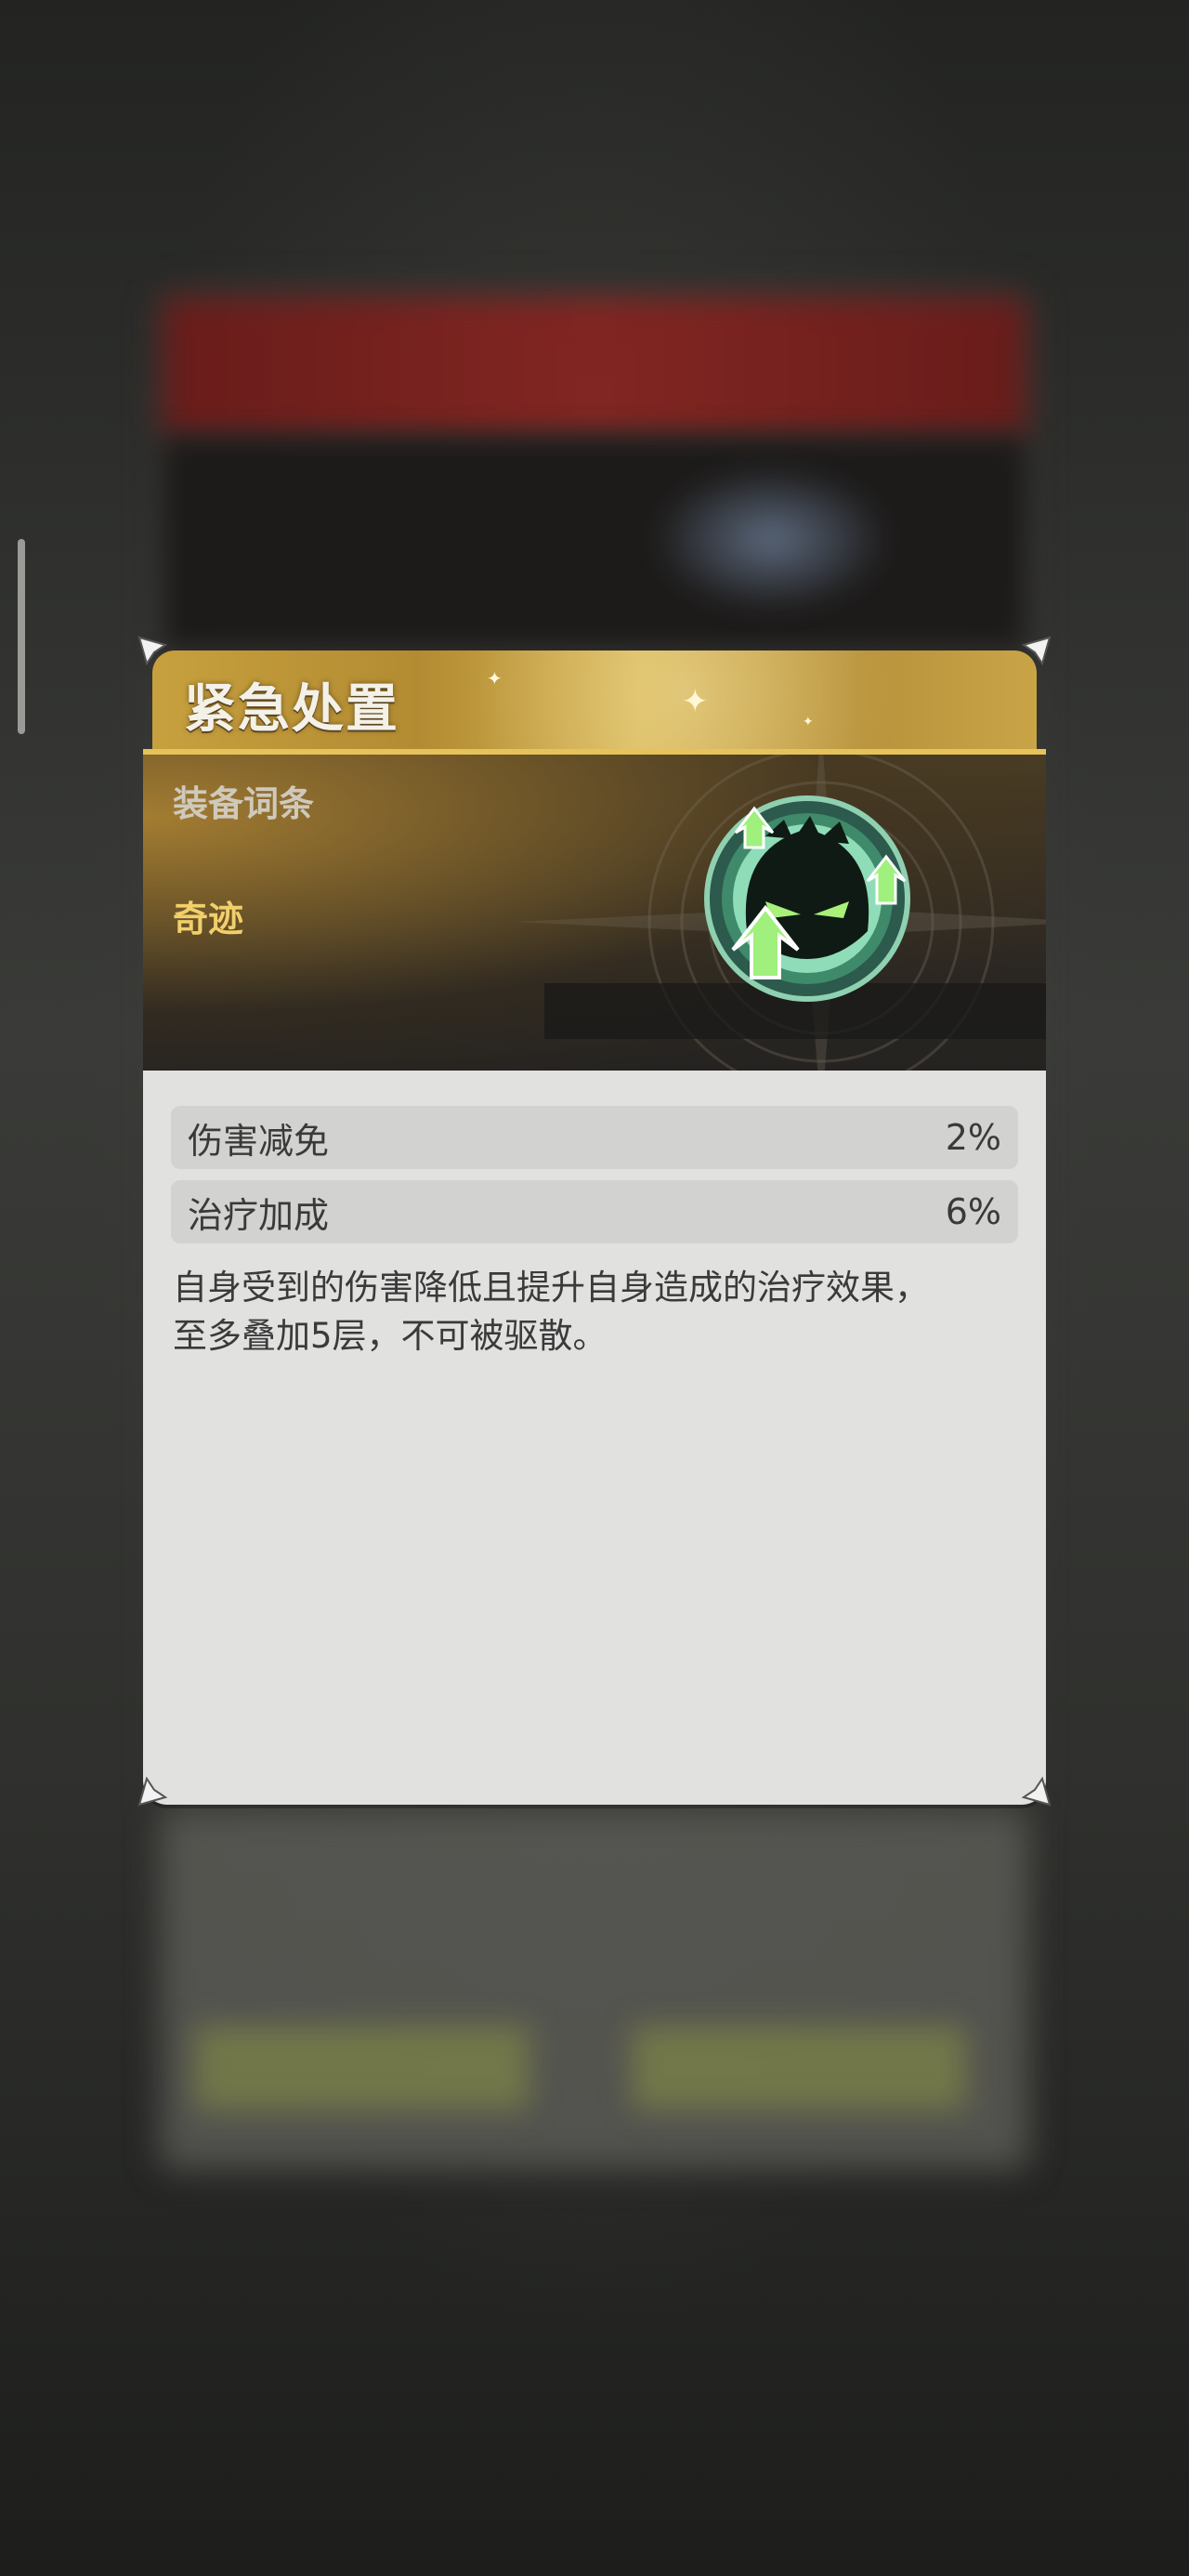 The image size is (1189, 2576). What do you see at coordinates (594, 544) in the screenshot?
I see `background-dark-area` at bounding box center [594, 544].